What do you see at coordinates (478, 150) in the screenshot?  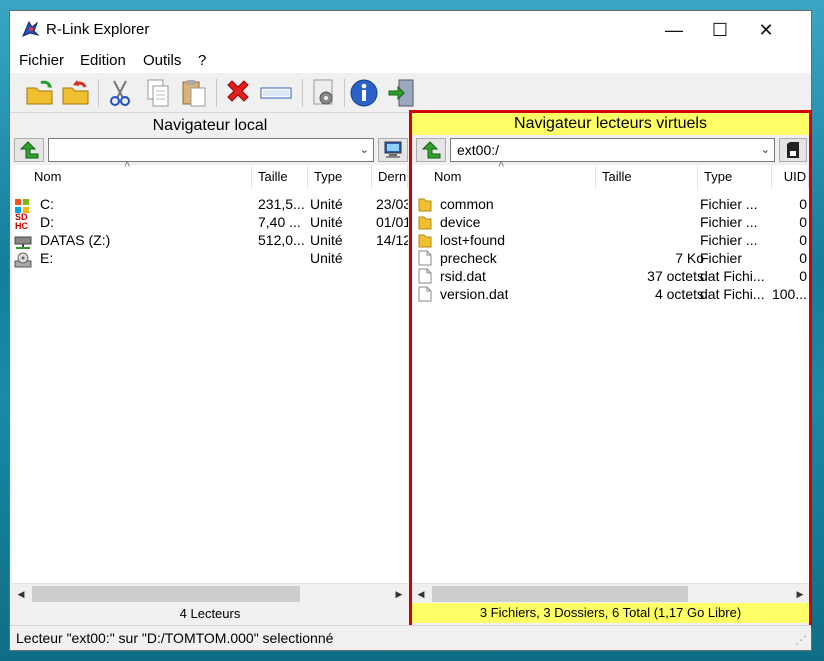 I see `virtual-path-value: ext00:/` at bounding box center [478, 150].